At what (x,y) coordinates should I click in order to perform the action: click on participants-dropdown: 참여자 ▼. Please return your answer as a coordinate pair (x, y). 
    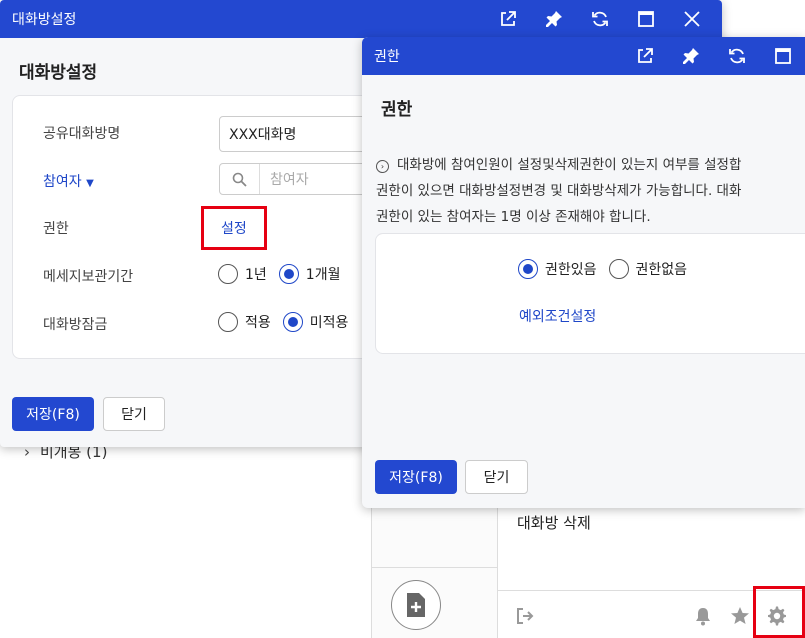
    Looking at the image, I should click on (68, 181).